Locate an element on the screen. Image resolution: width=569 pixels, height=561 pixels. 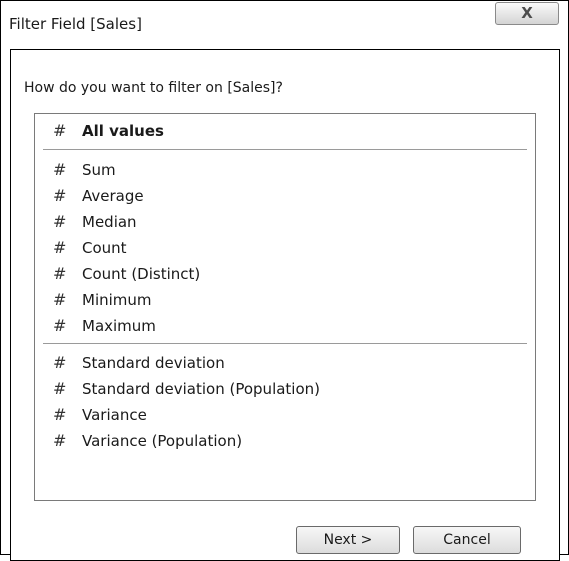
list-item-standard-deviation: # Standard deviation is located at coordinates (285, 363).